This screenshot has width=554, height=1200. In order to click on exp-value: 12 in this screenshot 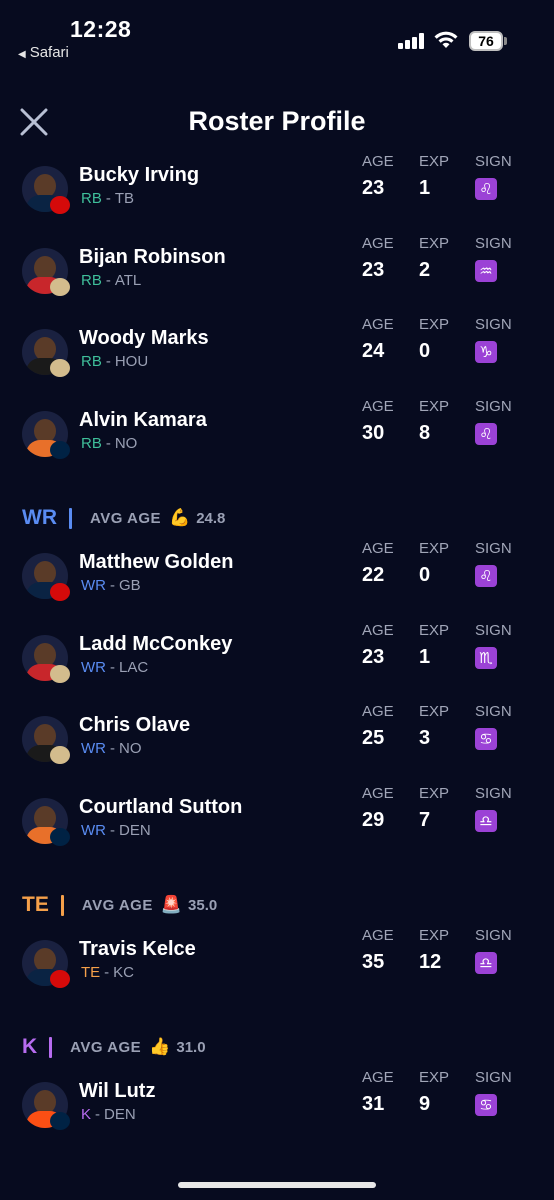, I will do `click(430, 962)`.